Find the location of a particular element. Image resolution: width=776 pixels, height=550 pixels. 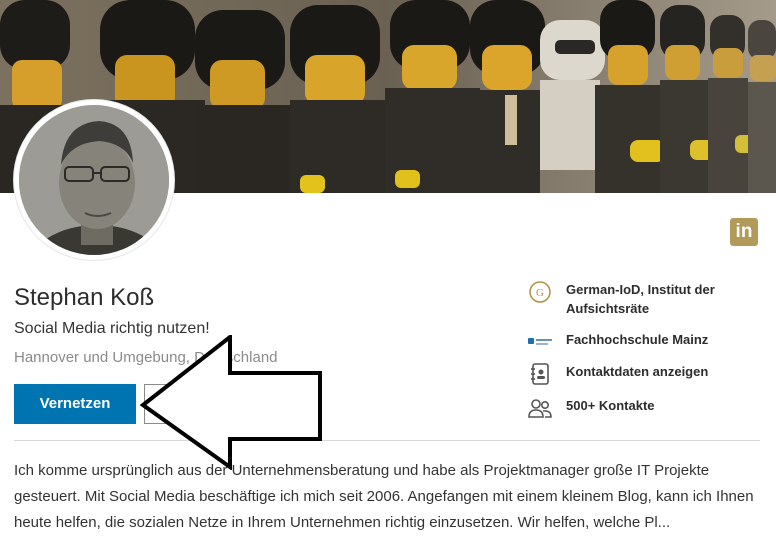

avatar-portrait is located at coordinates (94, 180).